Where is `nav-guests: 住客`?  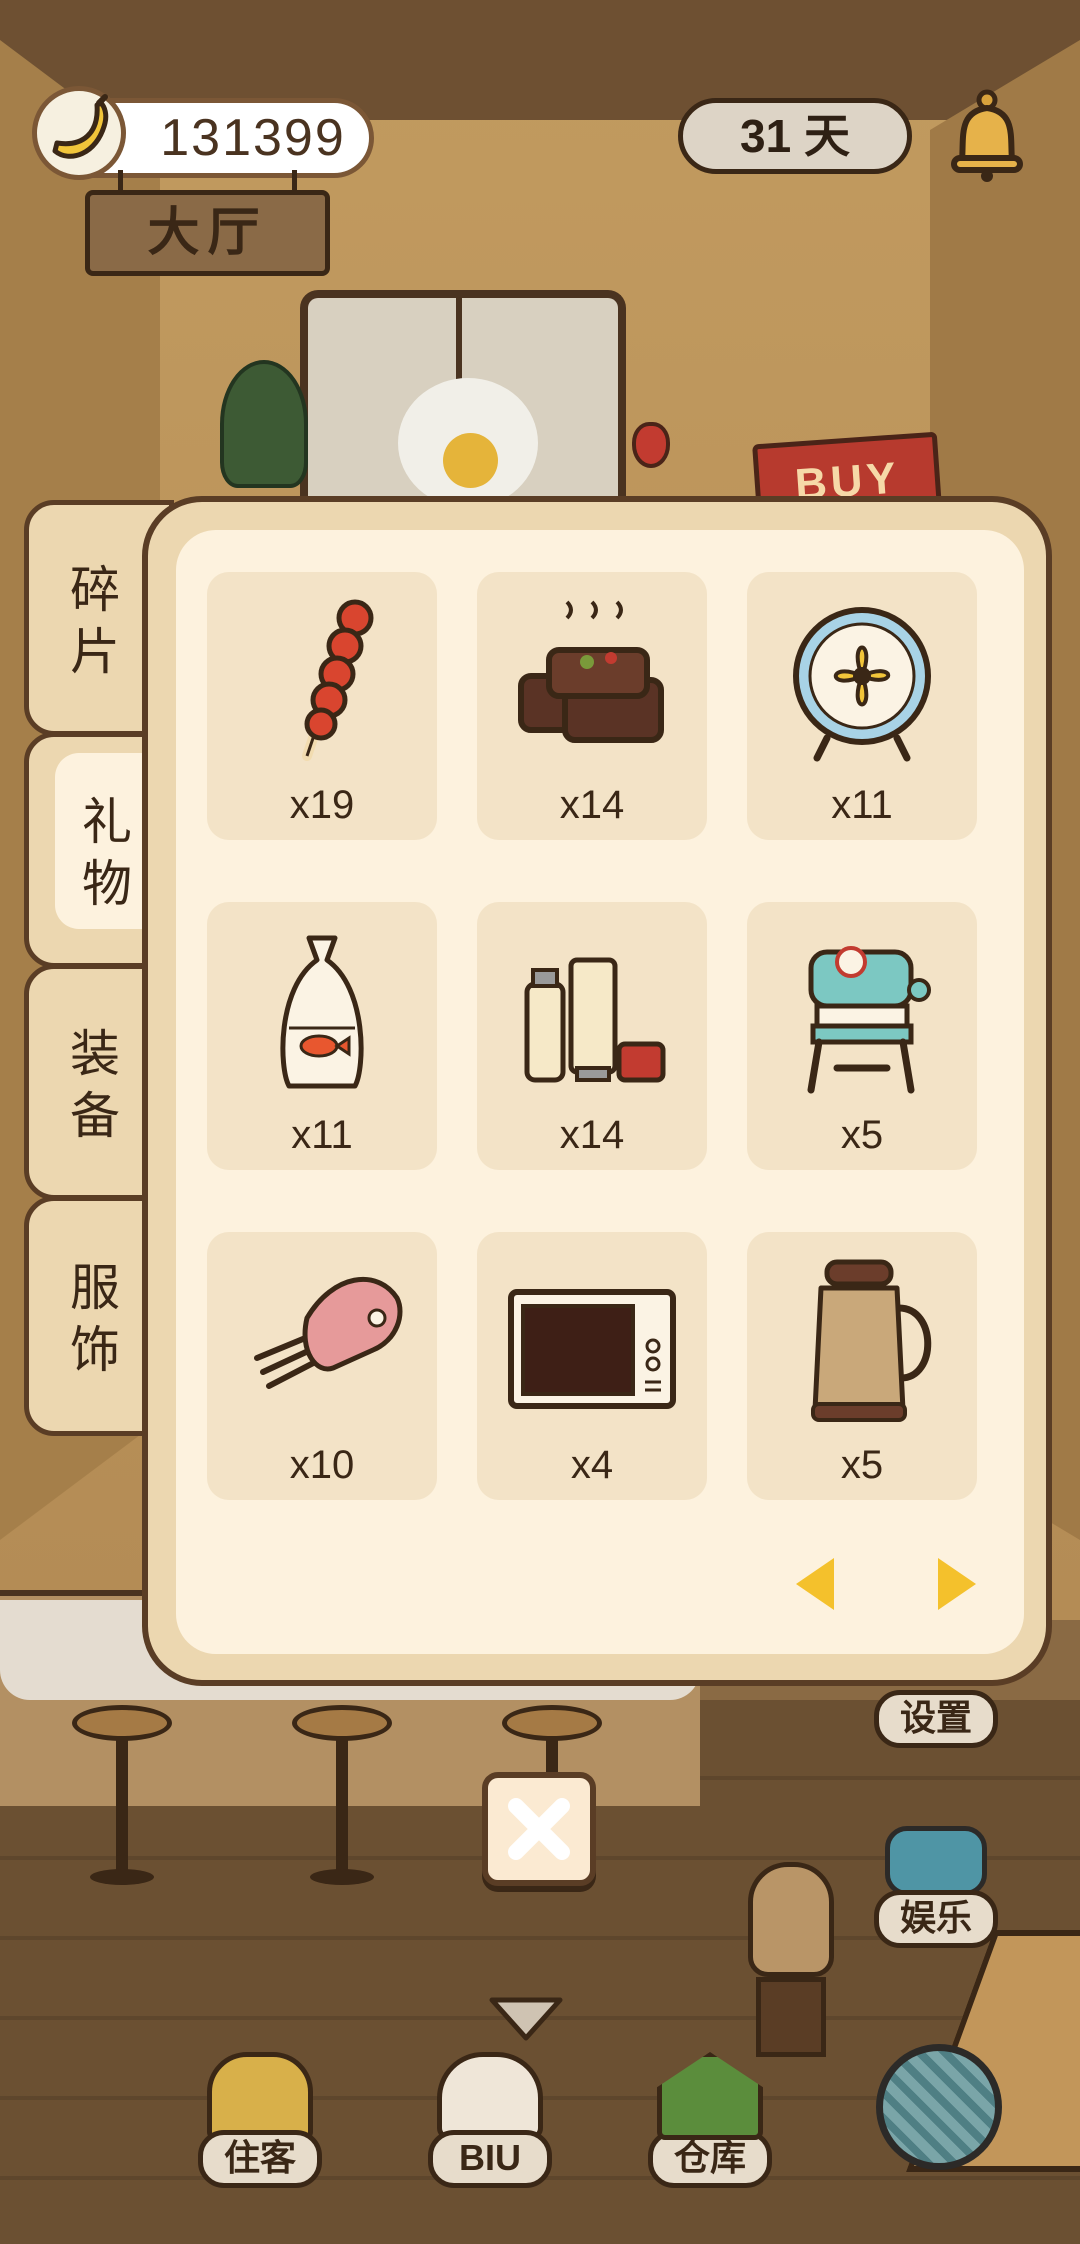 nav-guests: 住客 is located at coordinates (260, 2120).